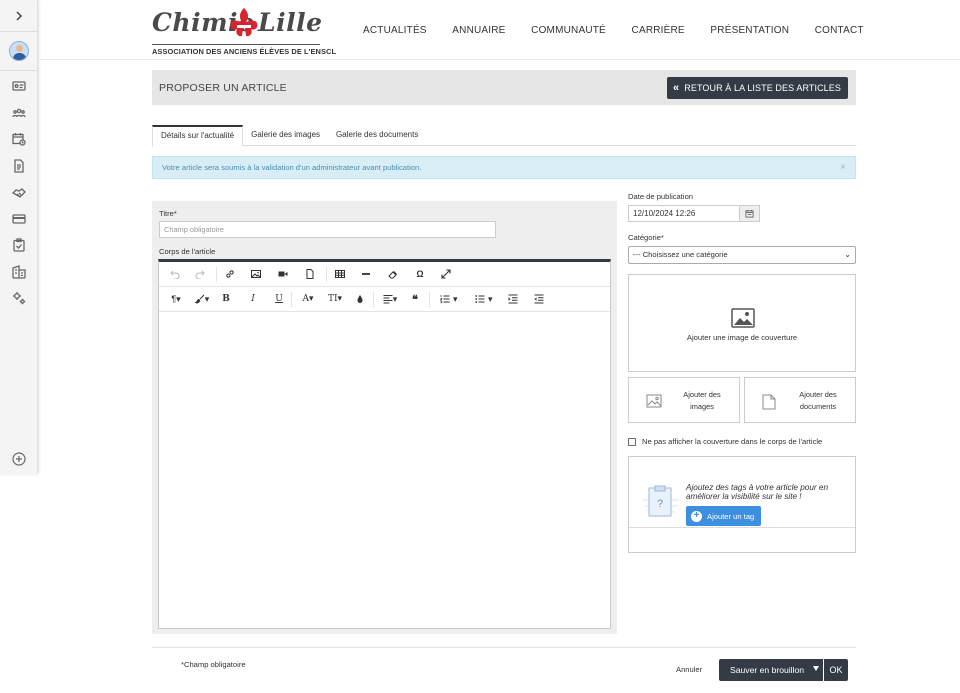  What do you see at coordinates (213, 664) in the screenshot?
I see `required-note: *Champ obligatoire` at bounding box center [213, 664].